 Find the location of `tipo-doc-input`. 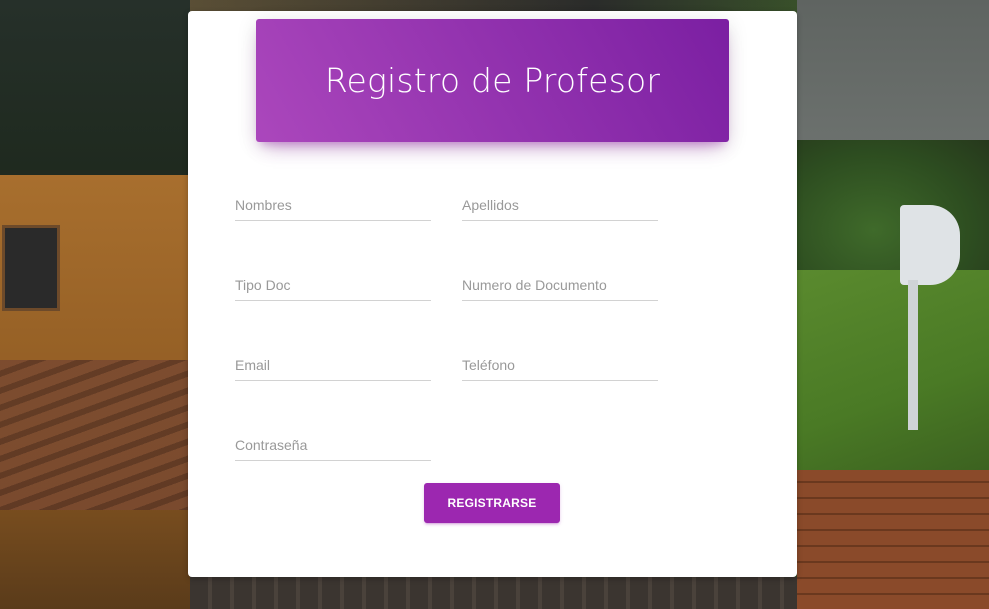

tipo-doc-input is located at coordinates (333, 285).